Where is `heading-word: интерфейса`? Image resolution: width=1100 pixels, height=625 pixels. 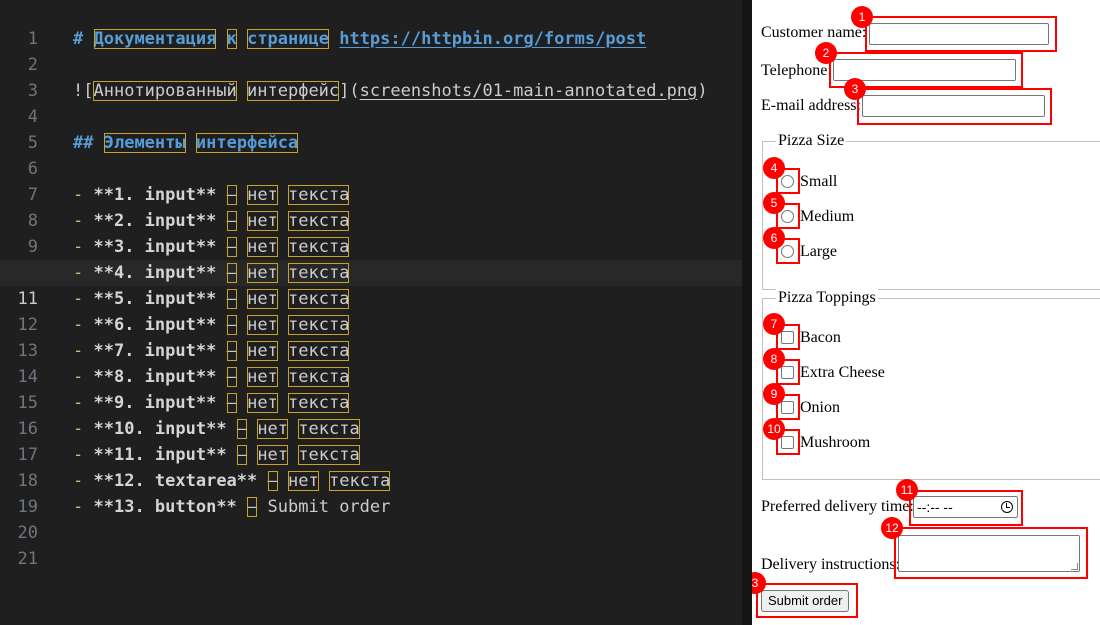 heading-word: интерфейса is located at coordinates (247, 143).